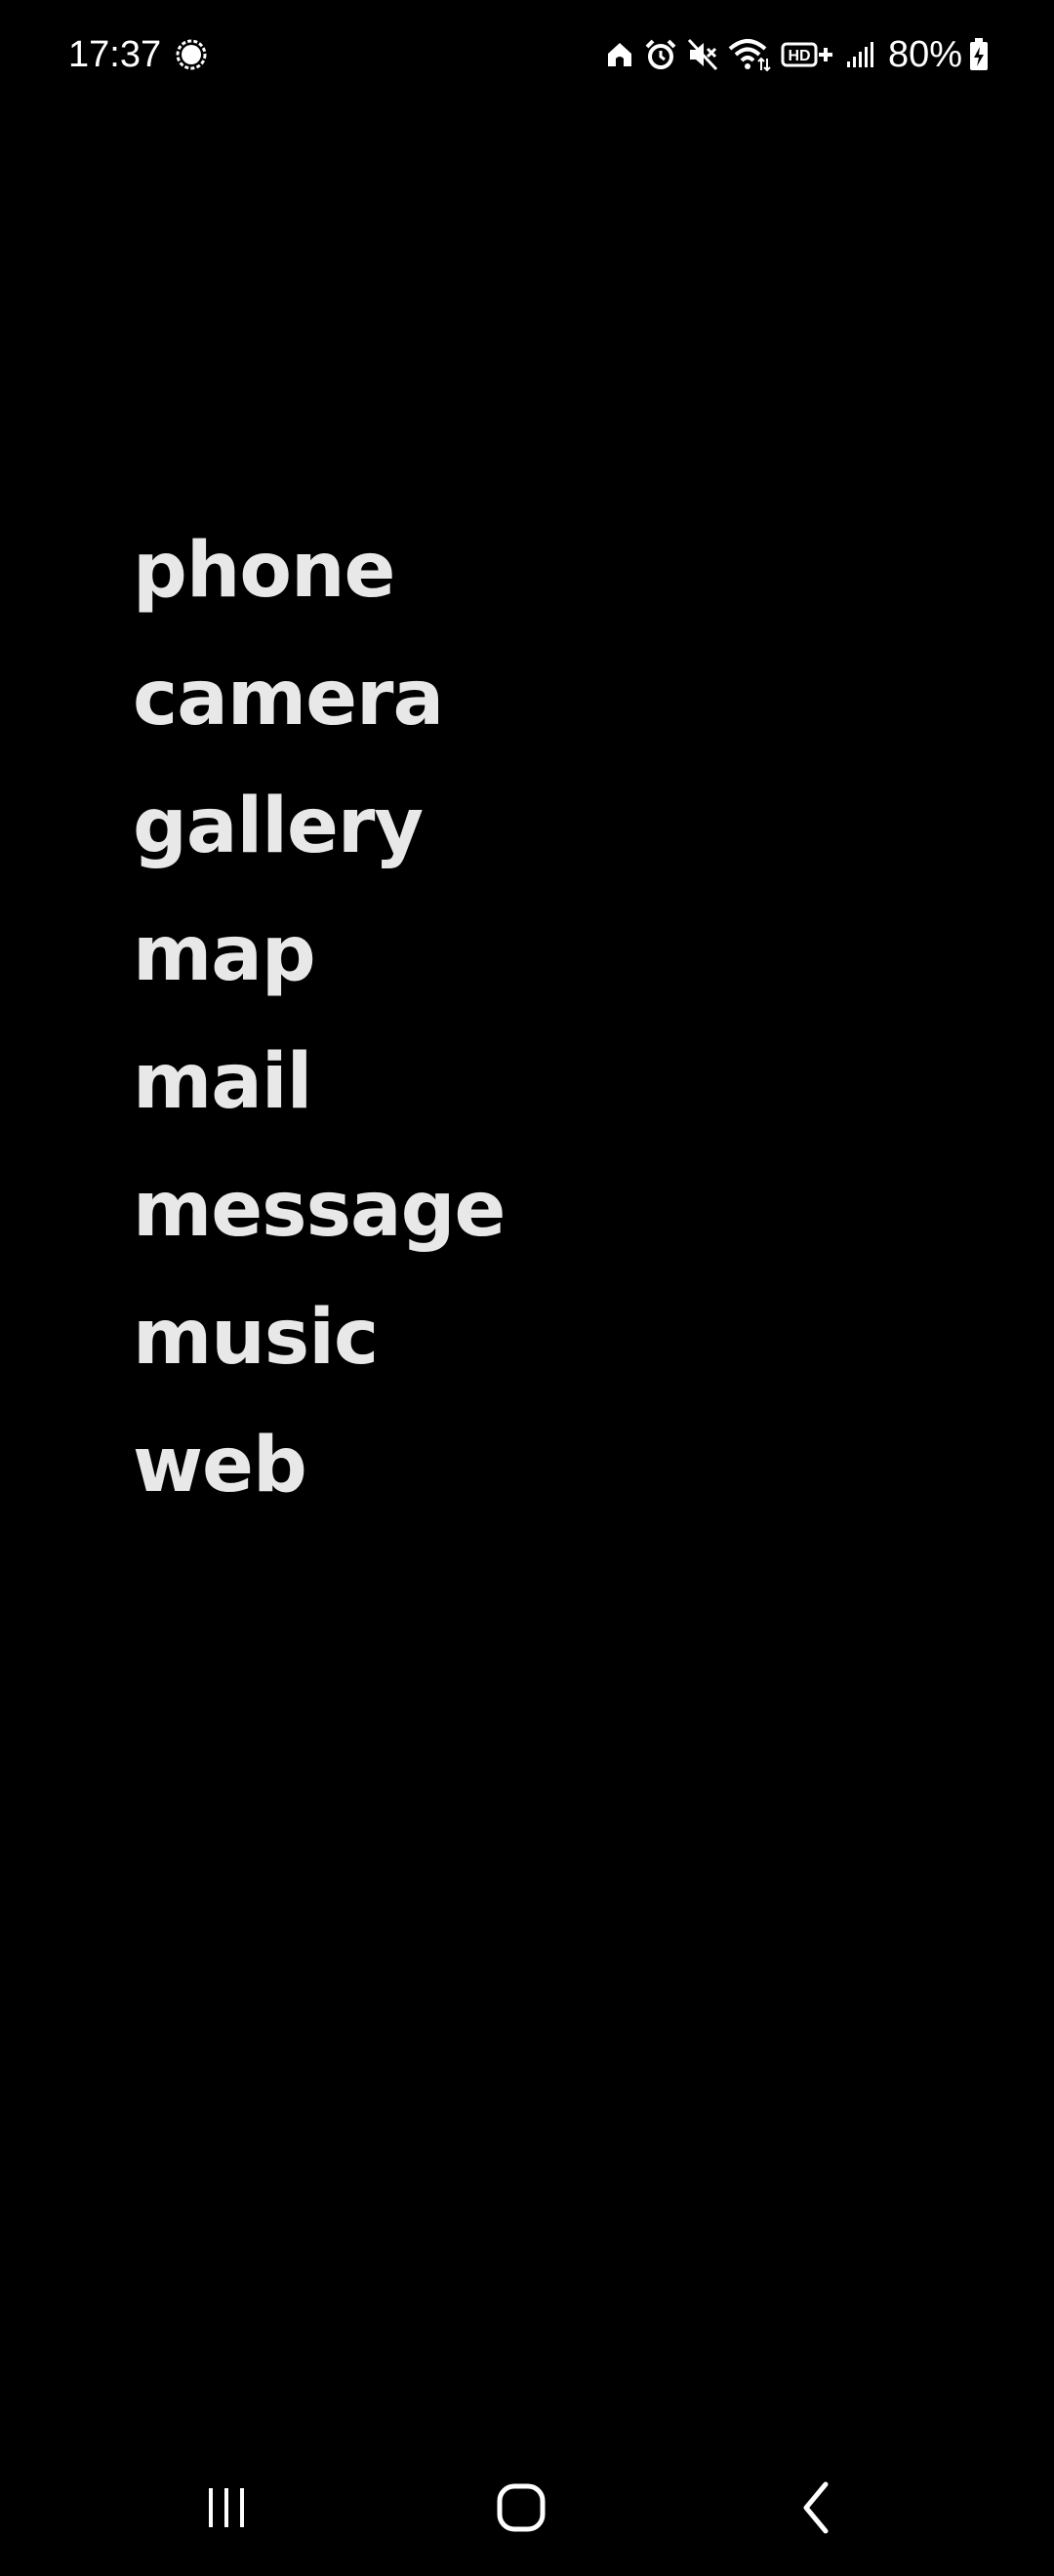 This screenshot has height=2576, width=1054. What do you see at coordinates (660, 54) in the screenshot?
I see `alarm-icon` at bounding box center [660, 54].